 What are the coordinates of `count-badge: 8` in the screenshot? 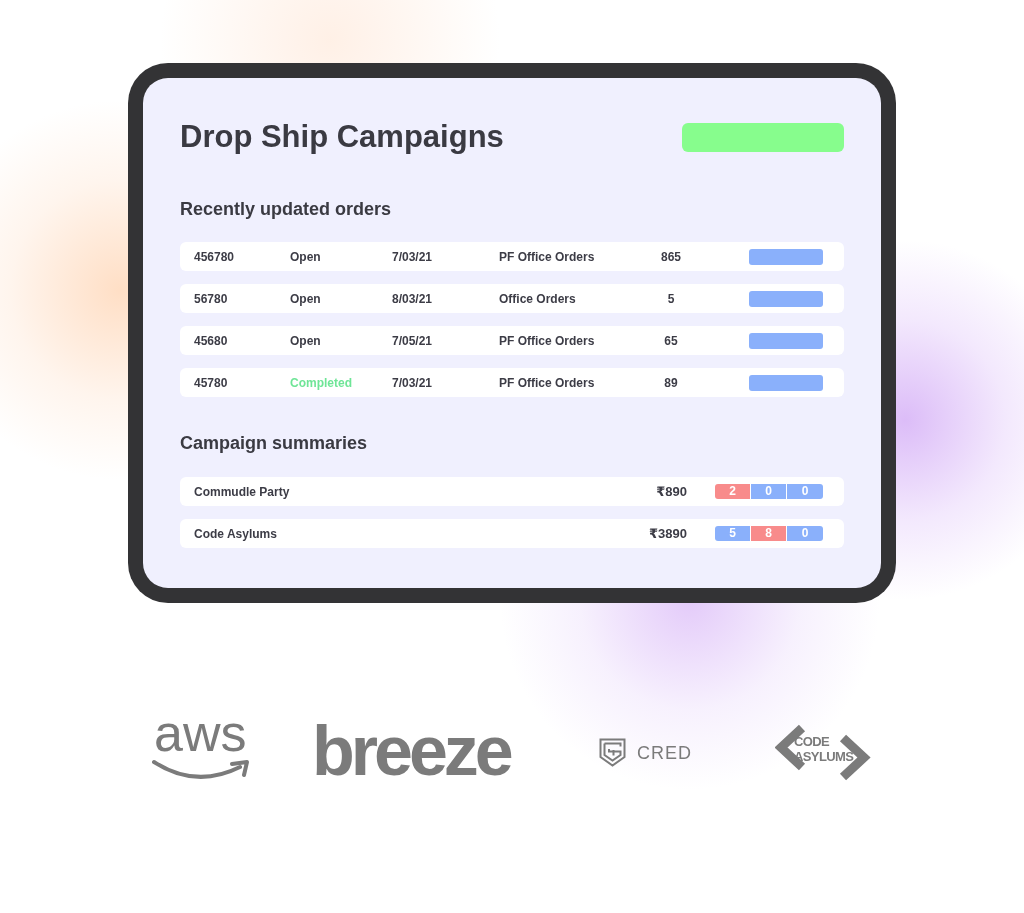 It's located at (768, 533).